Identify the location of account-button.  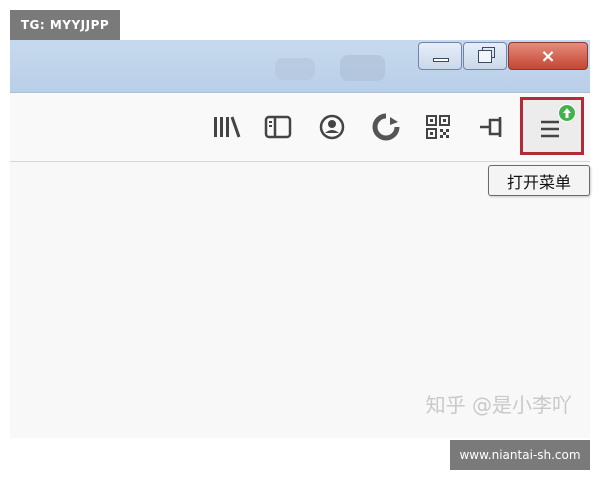
(332, 127).